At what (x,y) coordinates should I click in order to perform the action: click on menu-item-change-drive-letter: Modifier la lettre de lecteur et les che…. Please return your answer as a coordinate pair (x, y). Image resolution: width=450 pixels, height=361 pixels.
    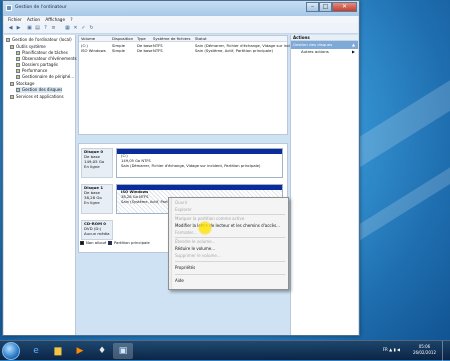
    Looking at the image, I should click on (227, 226).